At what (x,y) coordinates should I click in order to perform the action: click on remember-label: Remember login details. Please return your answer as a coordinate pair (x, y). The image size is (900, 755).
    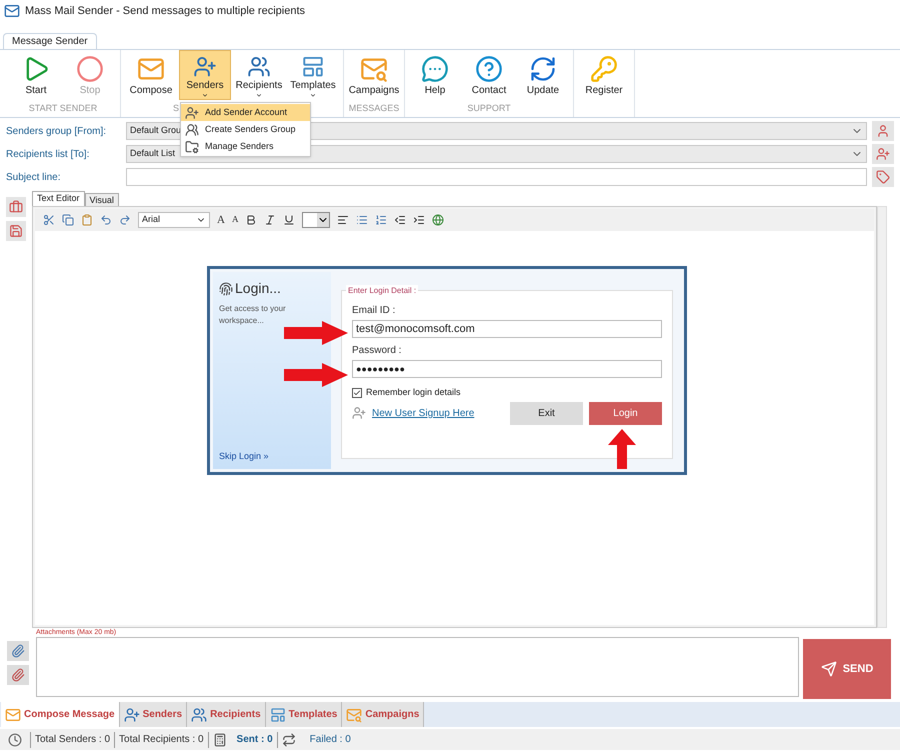
    Looking at the image, I should click on (413, 392).